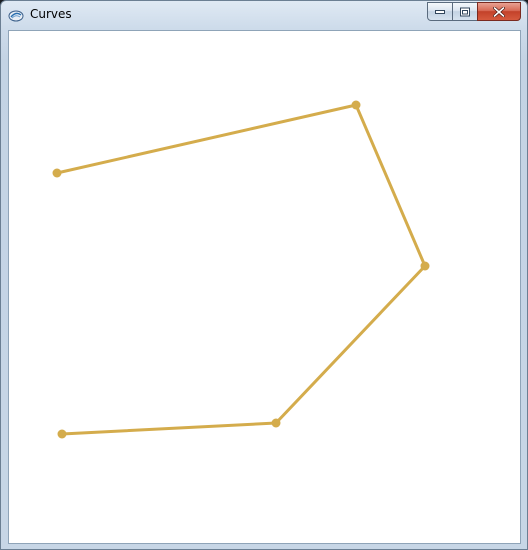 The image size is (528, 550). I want to click on close-button, so click(499, 11).